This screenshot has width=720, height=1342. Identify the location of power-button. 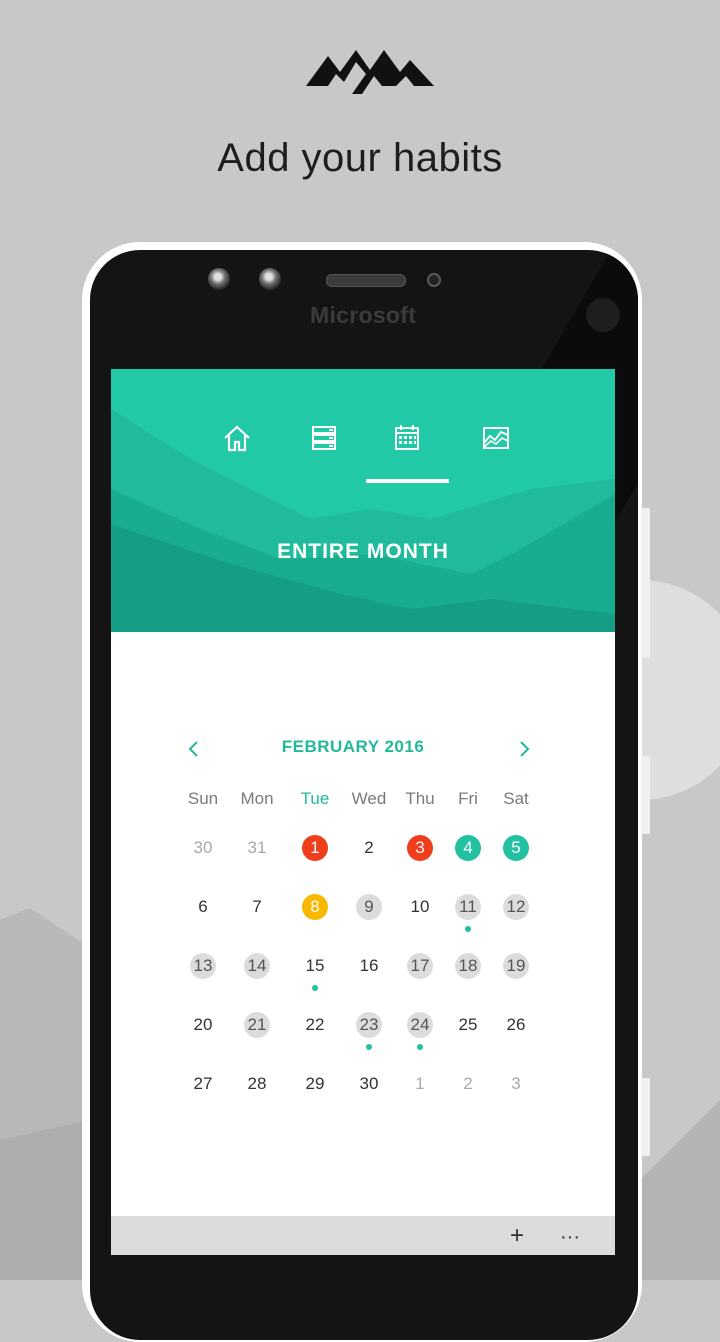
(645, 795).